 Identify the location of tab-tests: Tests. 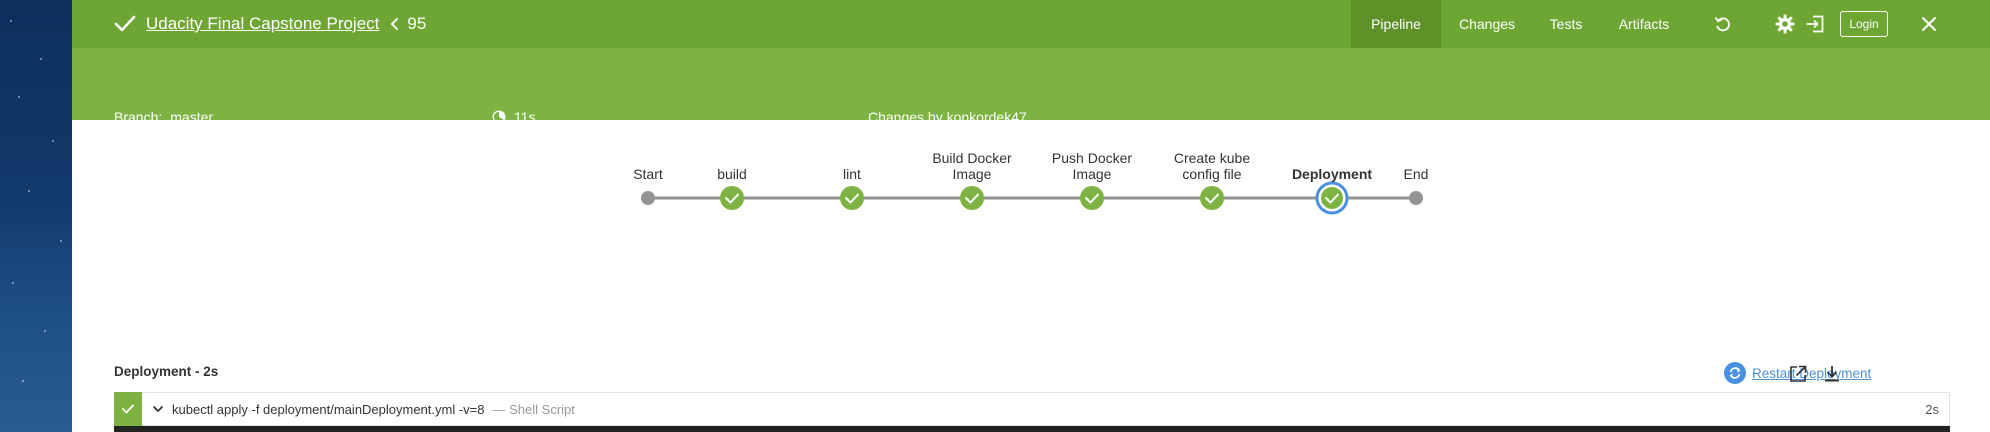
(1566, 24).